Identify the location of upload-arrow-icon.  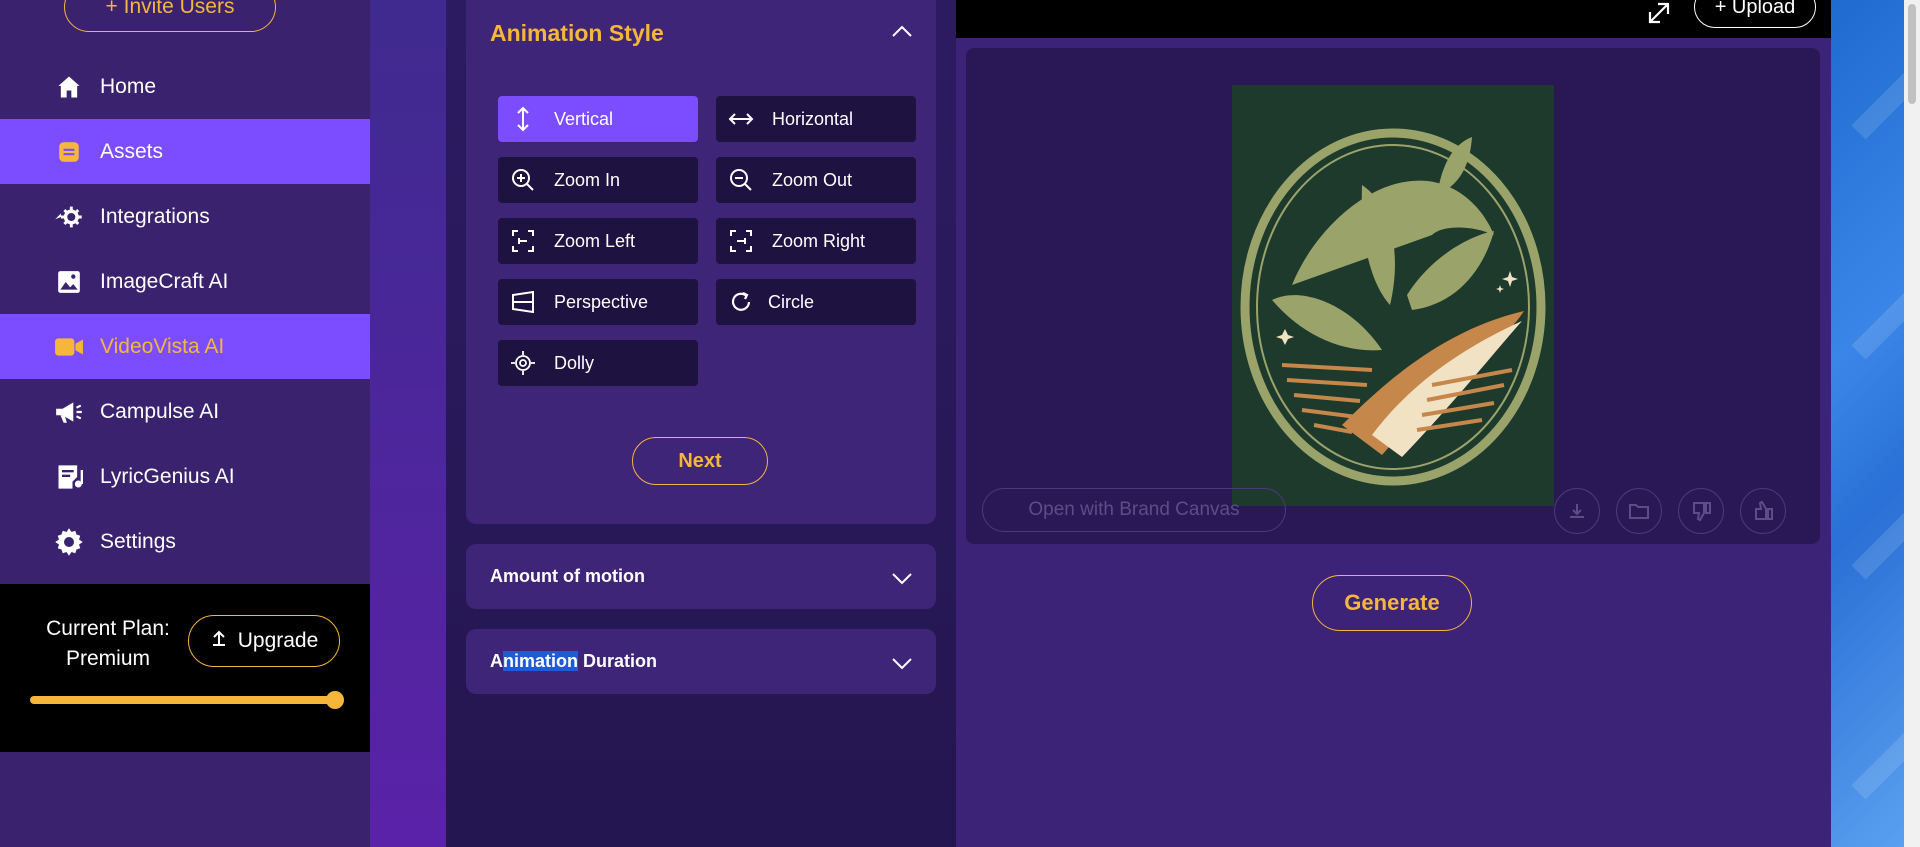
(219, 641).